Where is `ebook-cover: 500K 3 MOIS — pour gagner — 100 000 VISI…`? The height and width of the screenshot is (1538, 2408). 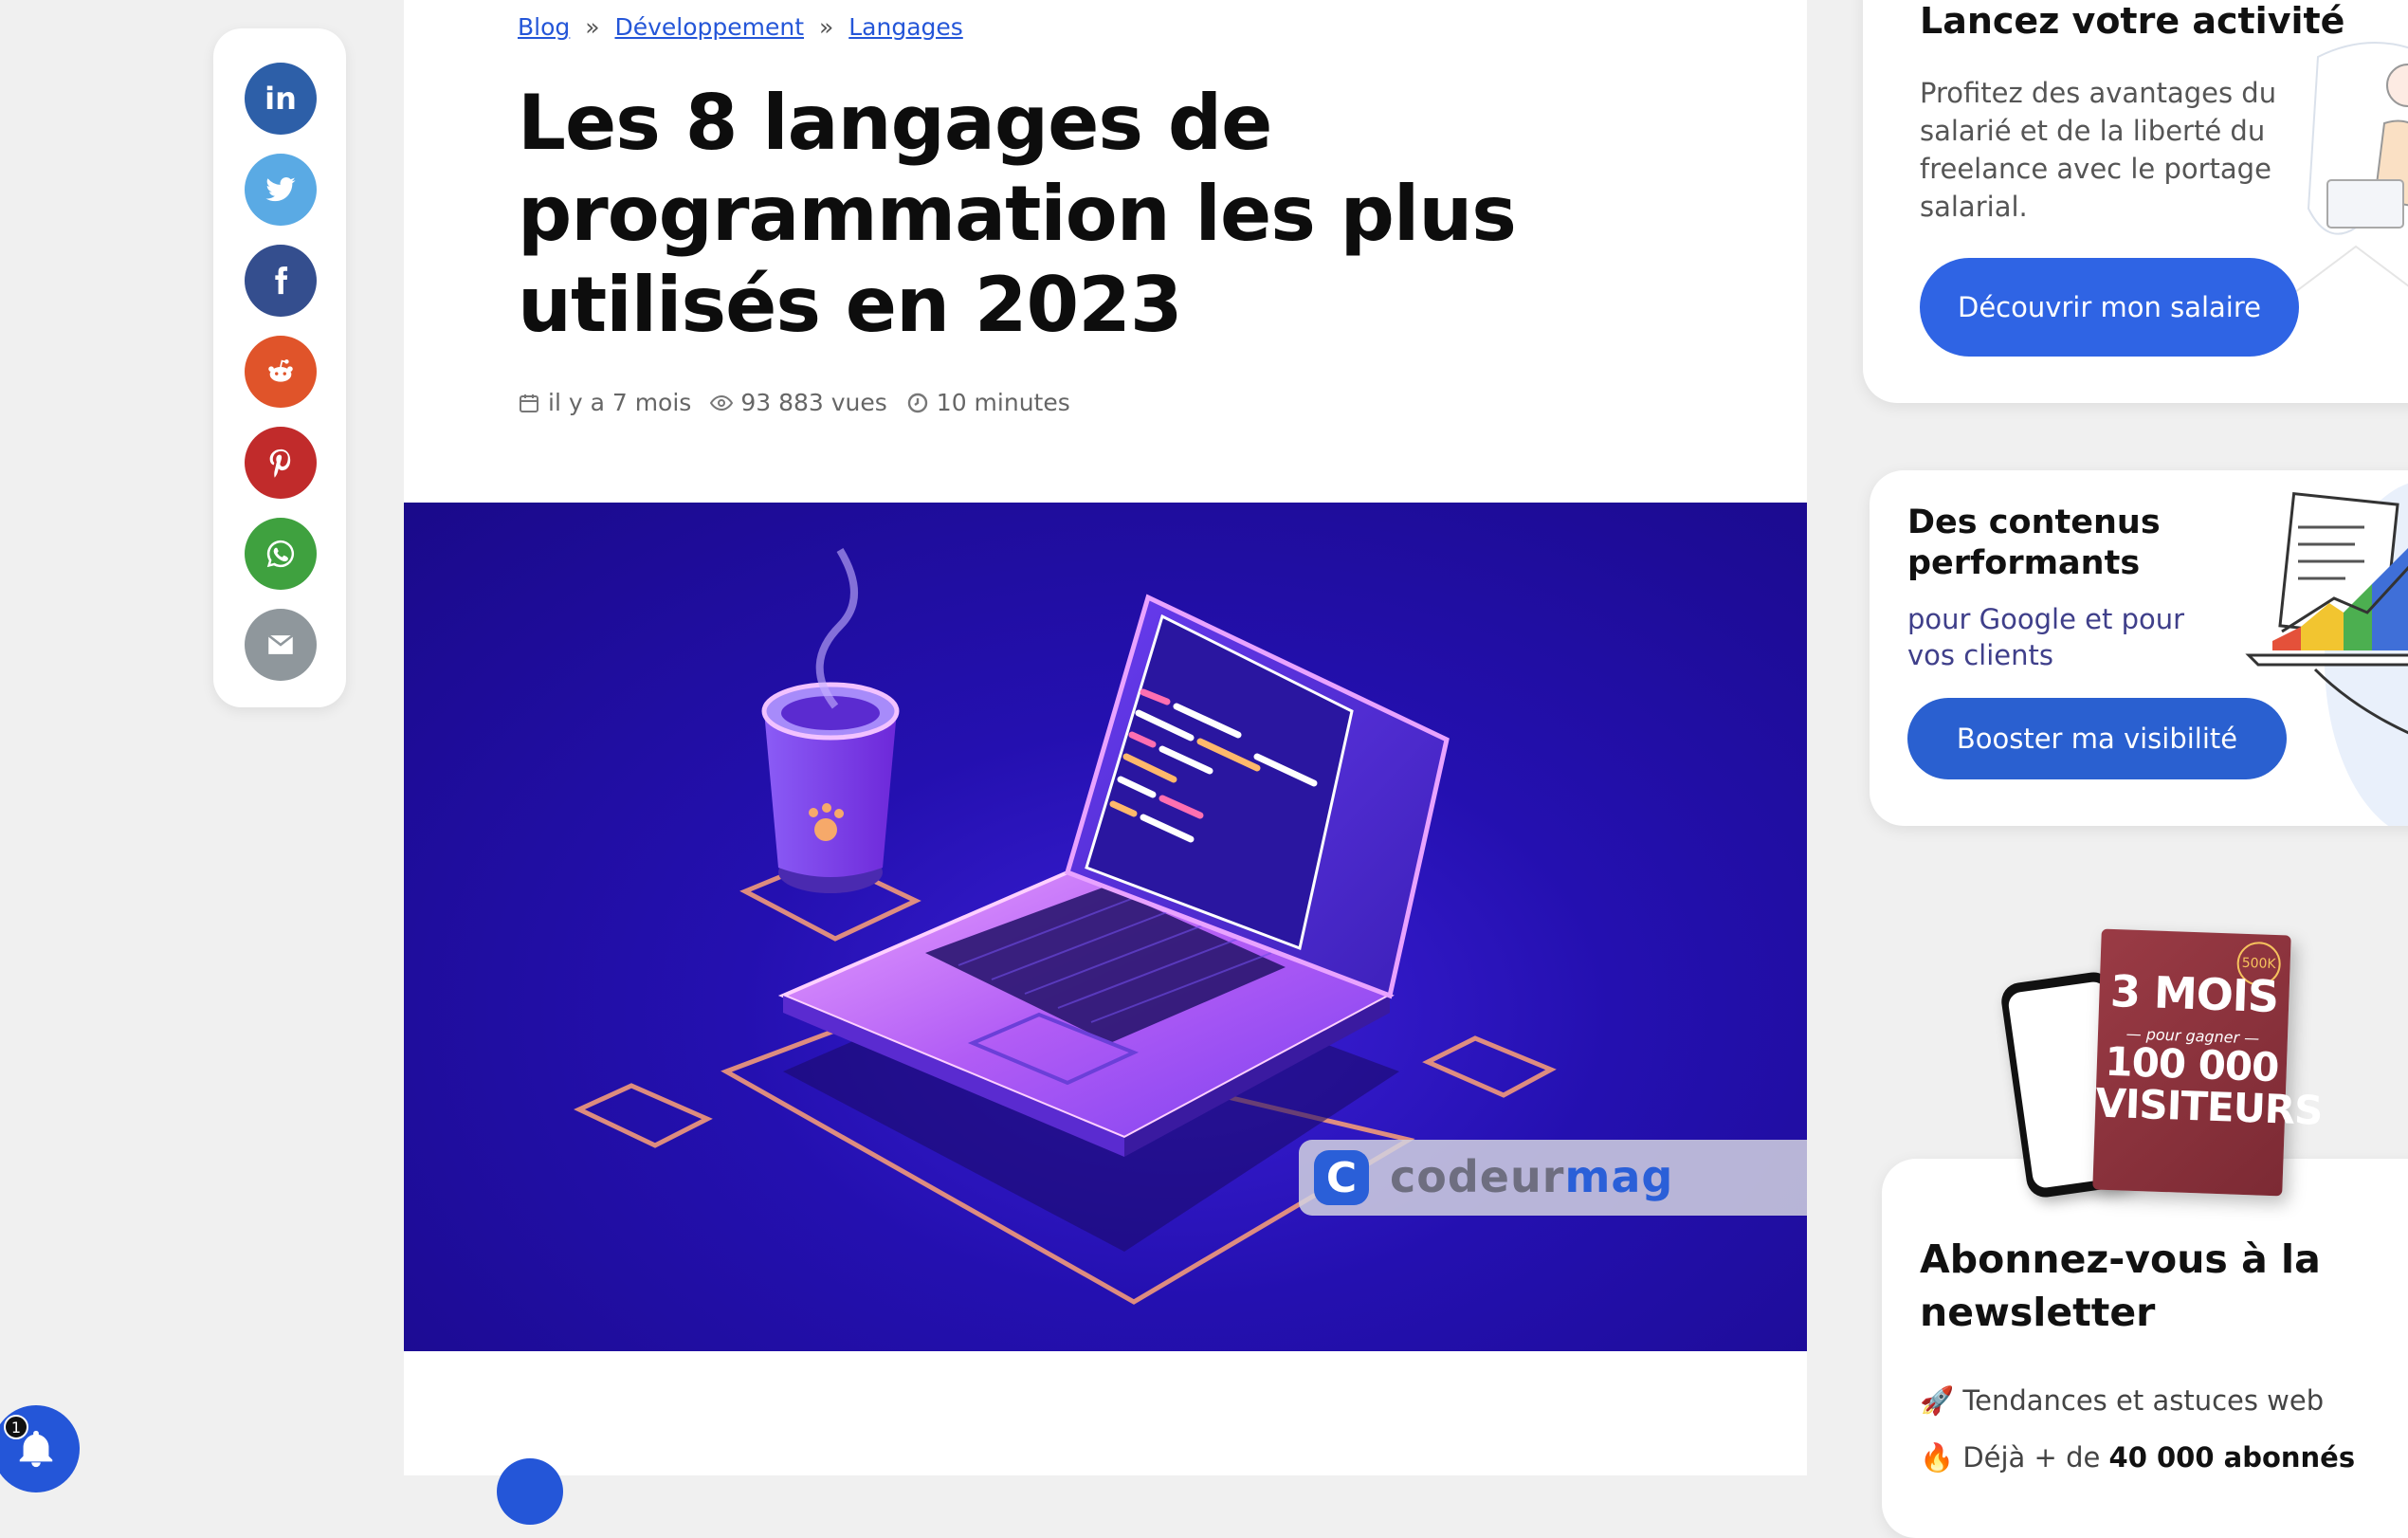 ebook-cover: 500K 3 MOIS — pour gagner — 100 000 VISI… is located at coordinates (2208, 1062).